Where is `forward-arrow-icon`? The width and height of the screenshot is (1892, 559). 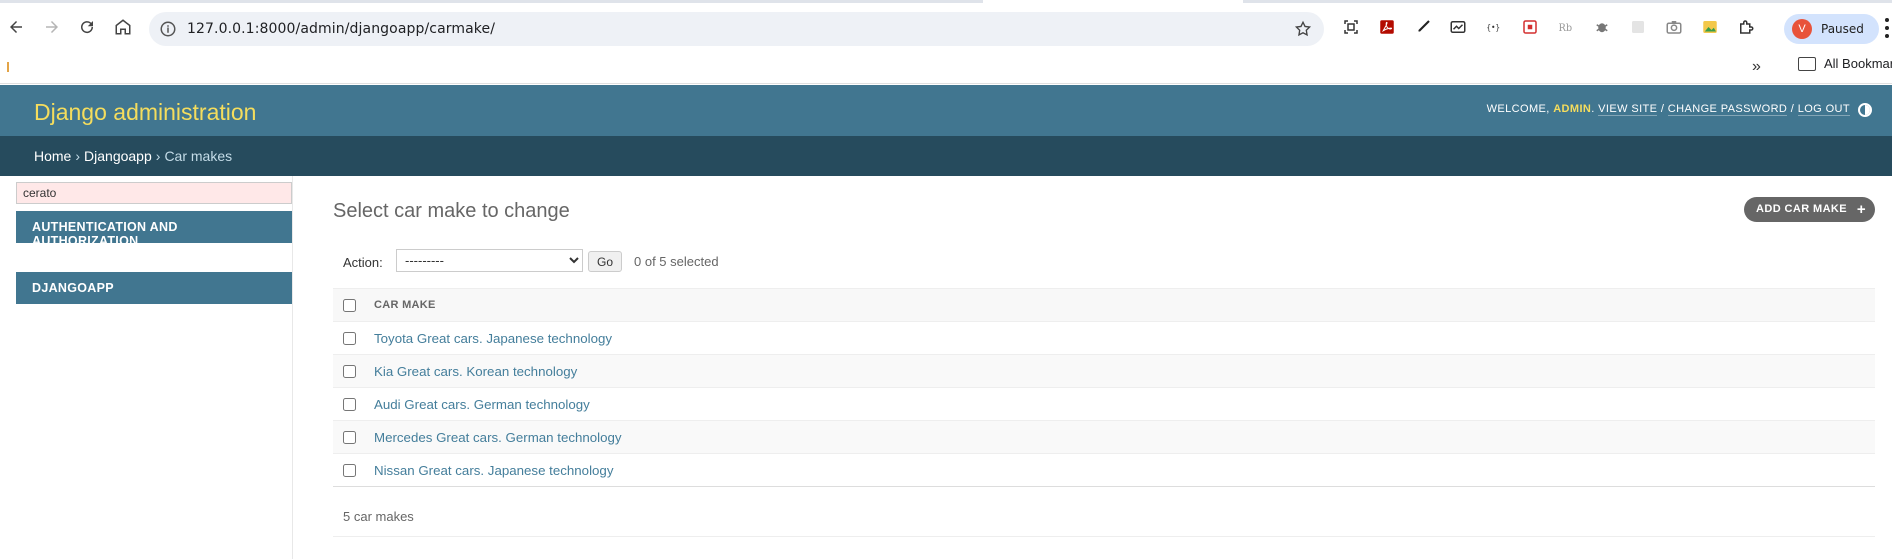
forward-arrow-icon is located at coordinates (52, 27).